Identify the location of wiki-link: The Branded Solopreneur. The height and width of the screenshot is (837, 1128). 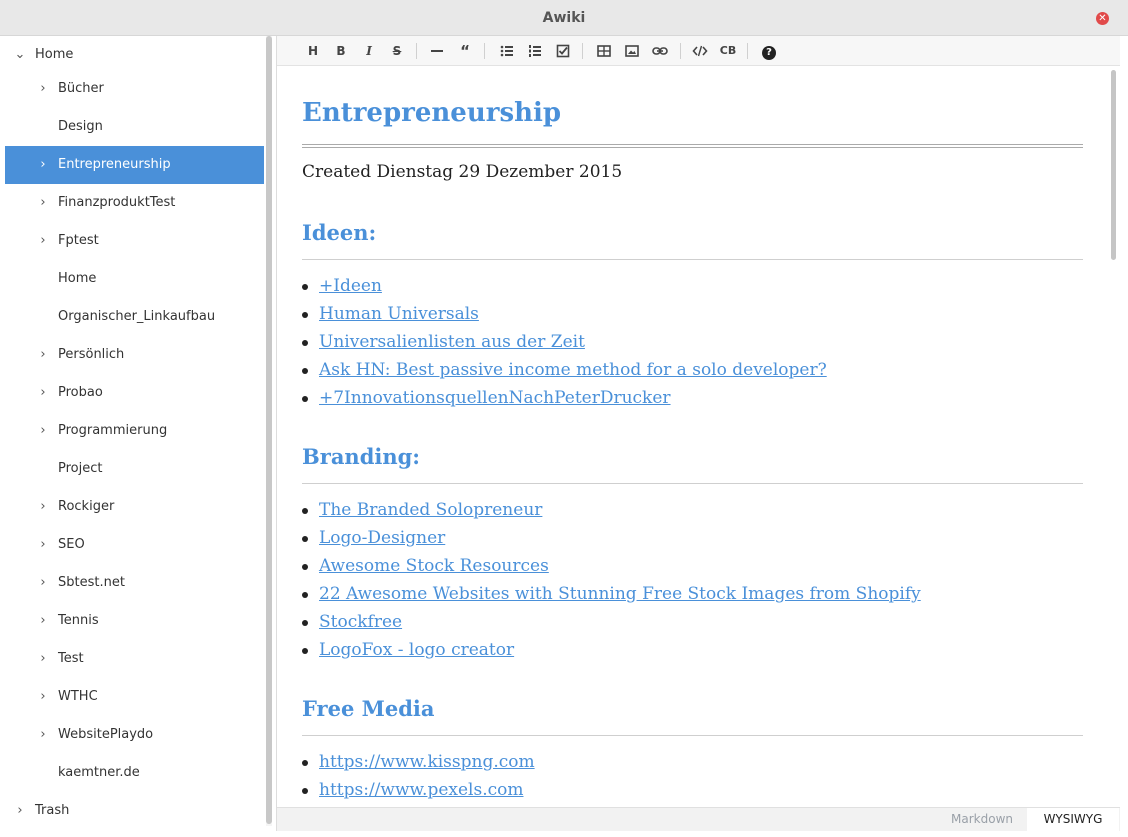
(430, 510).